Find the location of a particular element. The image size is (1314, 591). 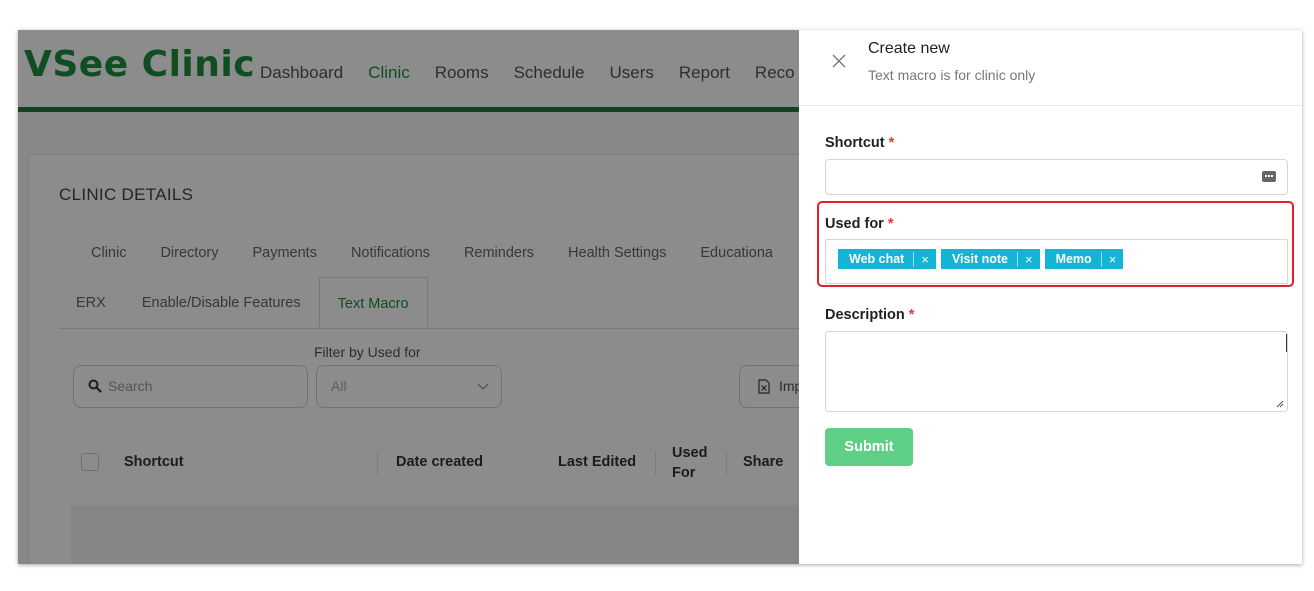

drawer-subtitle: Text macro is for clinic only is located at coordinates (952, 75).